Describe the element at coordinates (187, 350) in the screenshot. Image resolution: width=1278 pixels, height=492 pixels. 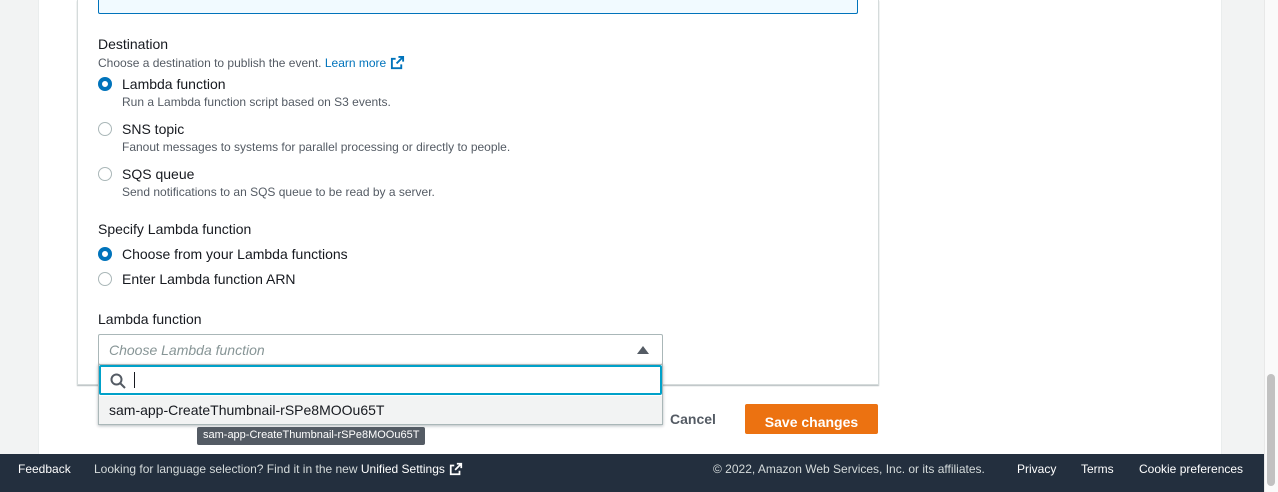
I see `select-placeholder: Choose Lambda function` at that location.